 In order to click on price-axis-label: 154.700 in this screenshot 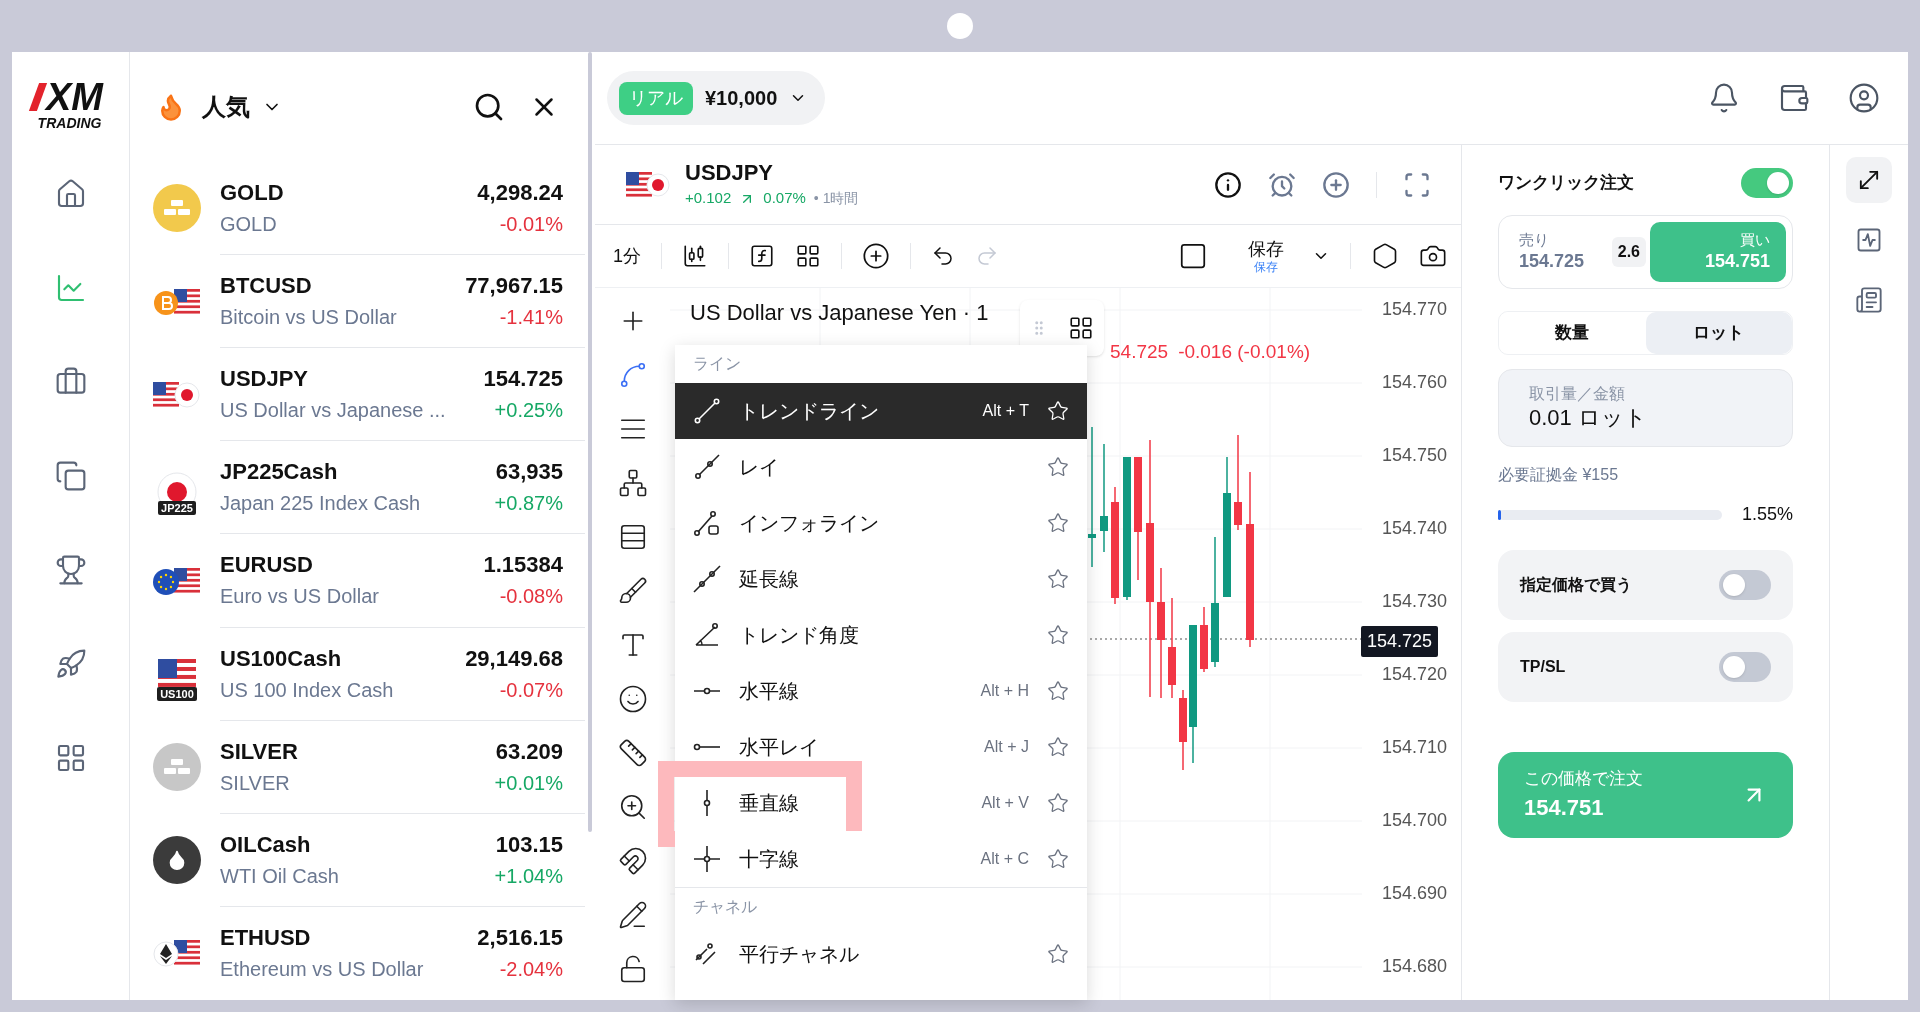, I will do `click(1414, 820)`.